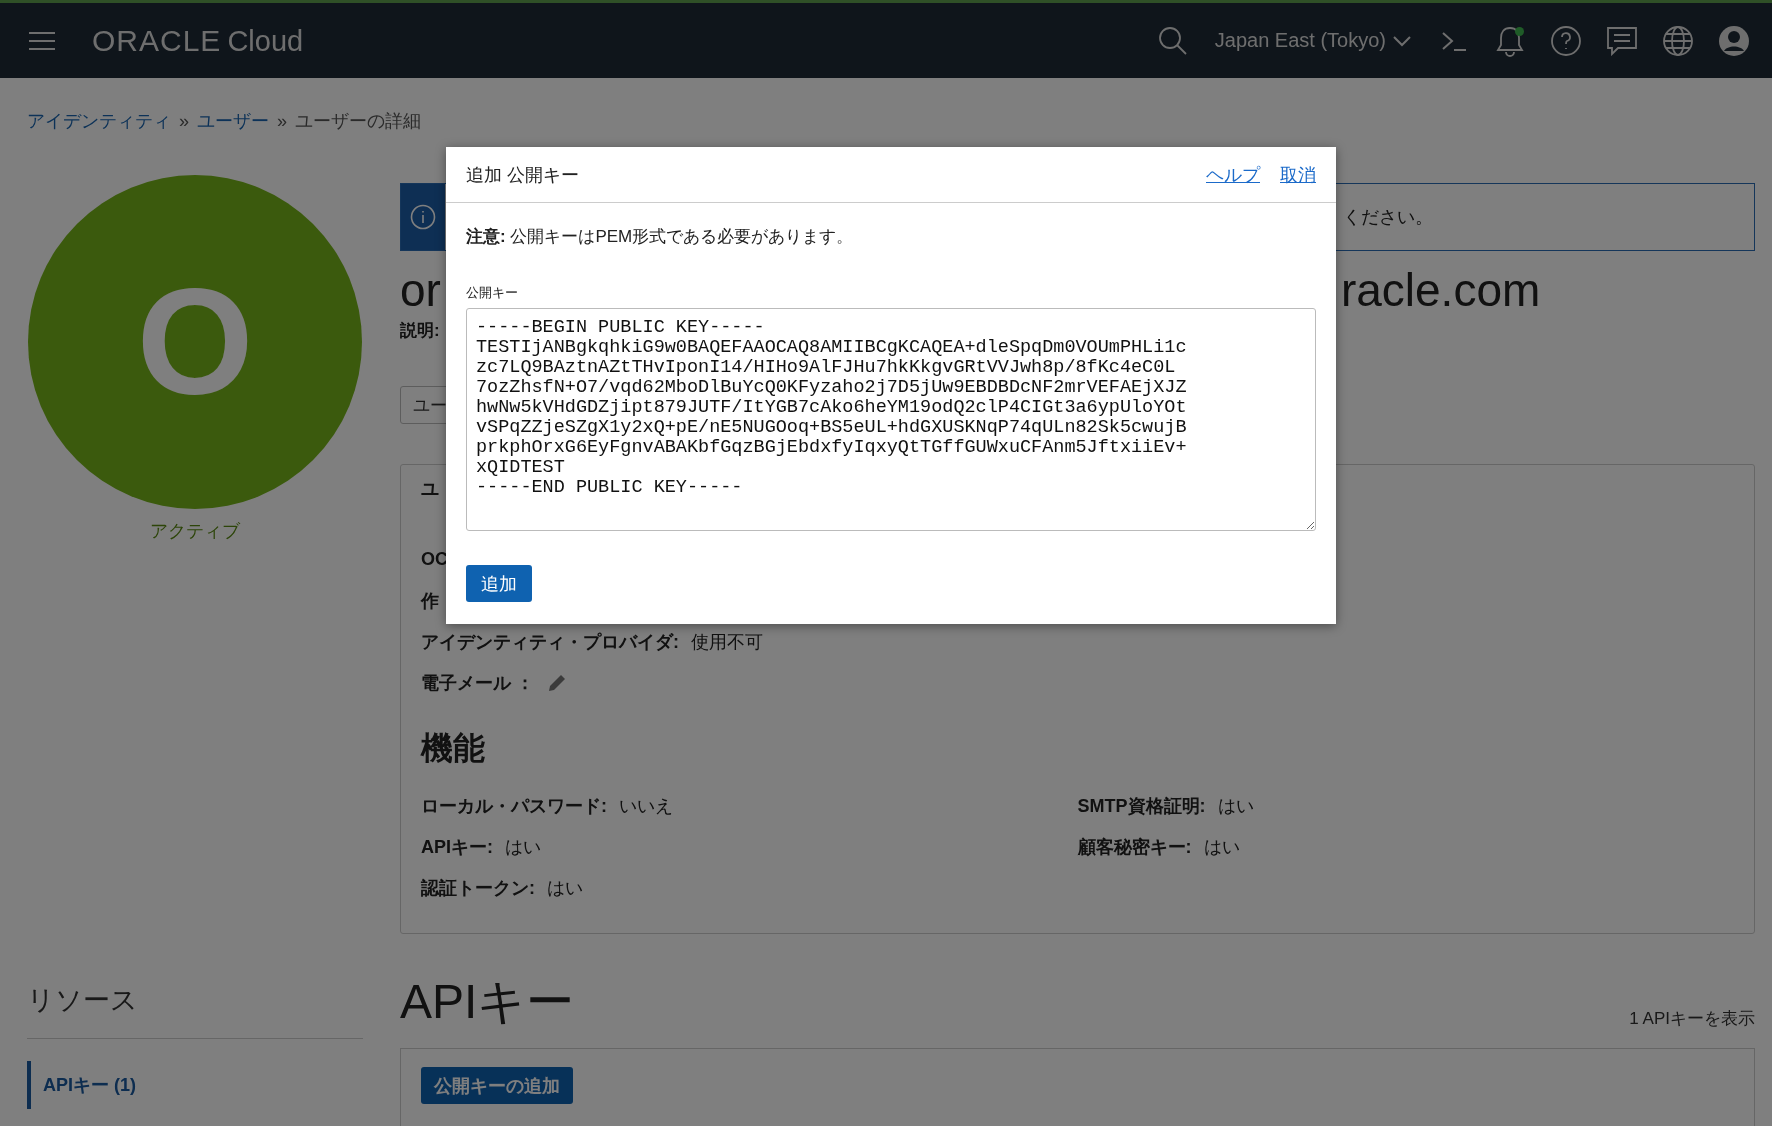 Image resolution: width=1772 pixels, height=1126 pixels. What do you see at coordinates (195, 1085) in the screenshot?
I see `resource-link: APIキー (1)` at bounding box center [195, 1085].